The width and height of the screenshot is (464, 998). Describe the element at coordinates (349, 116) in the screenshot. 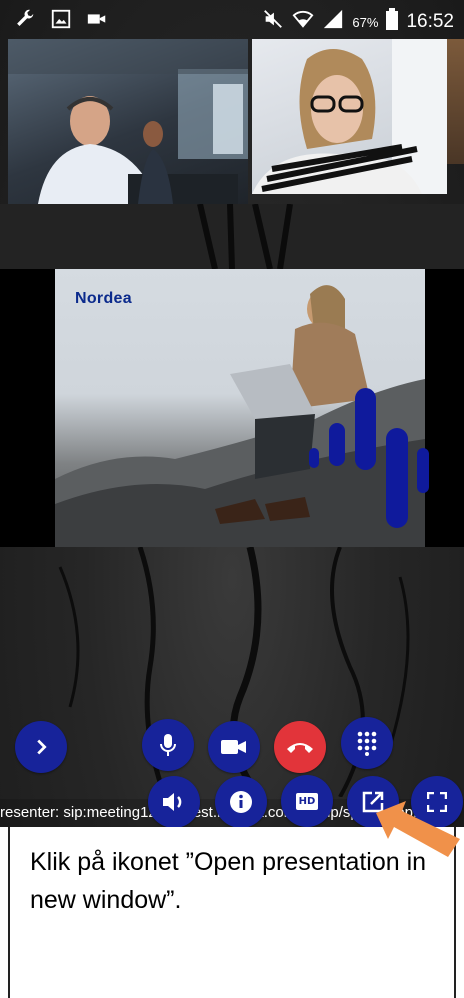

I see `participant-video-woman-glasses` at that location.